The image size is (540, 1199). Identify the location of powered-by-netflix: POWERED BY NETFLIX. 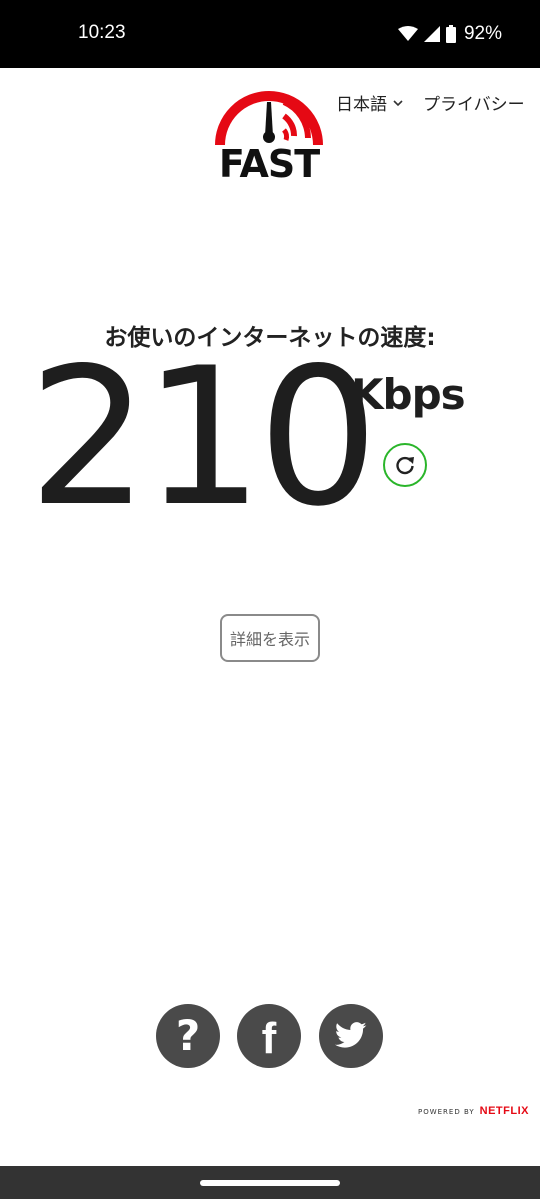
(473, 1111).